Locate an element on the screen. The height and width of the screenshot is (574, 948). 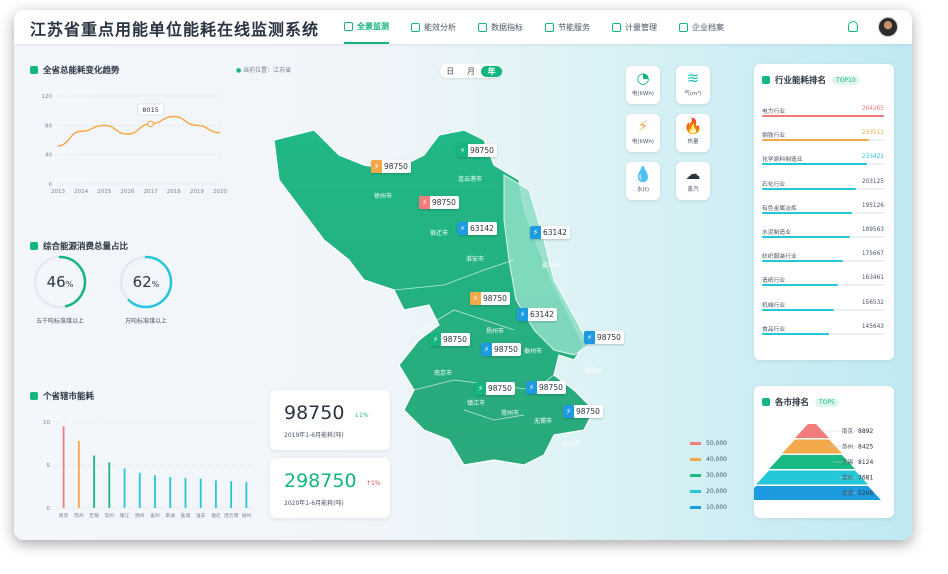
gauge-unit: % is located at coordinates (69, 284).